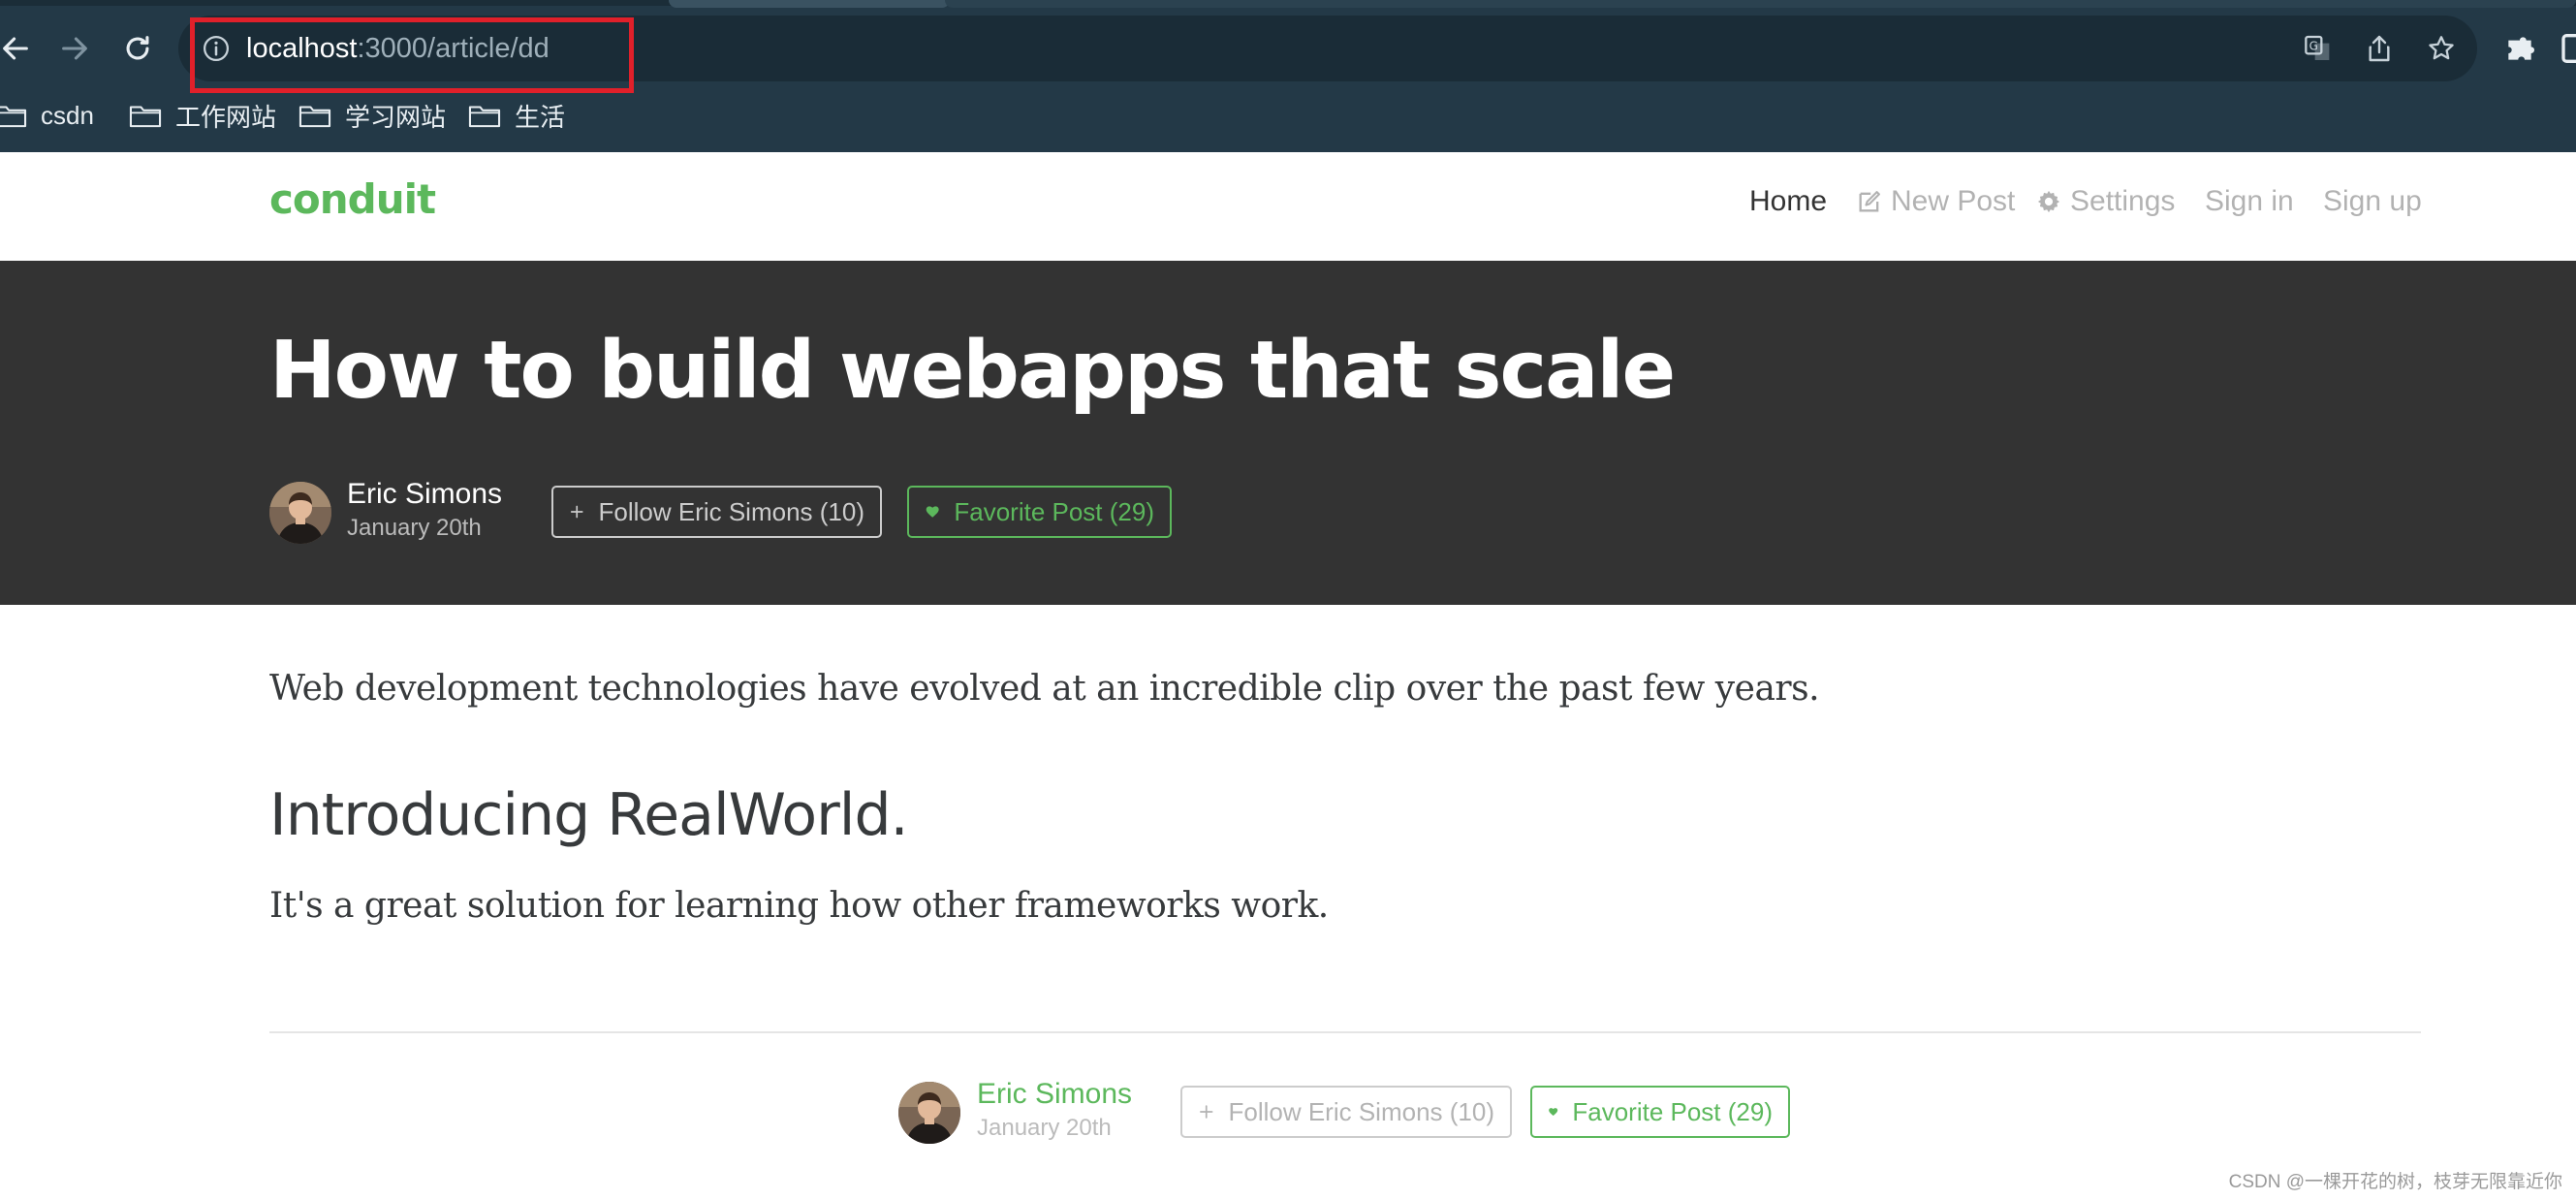 The height and width of the screenshot is (1200, 2576). What do you see at coordinates (2519, 48) in the screenshot?
I see `extensions-icon` at bounding box center [2519, 48].